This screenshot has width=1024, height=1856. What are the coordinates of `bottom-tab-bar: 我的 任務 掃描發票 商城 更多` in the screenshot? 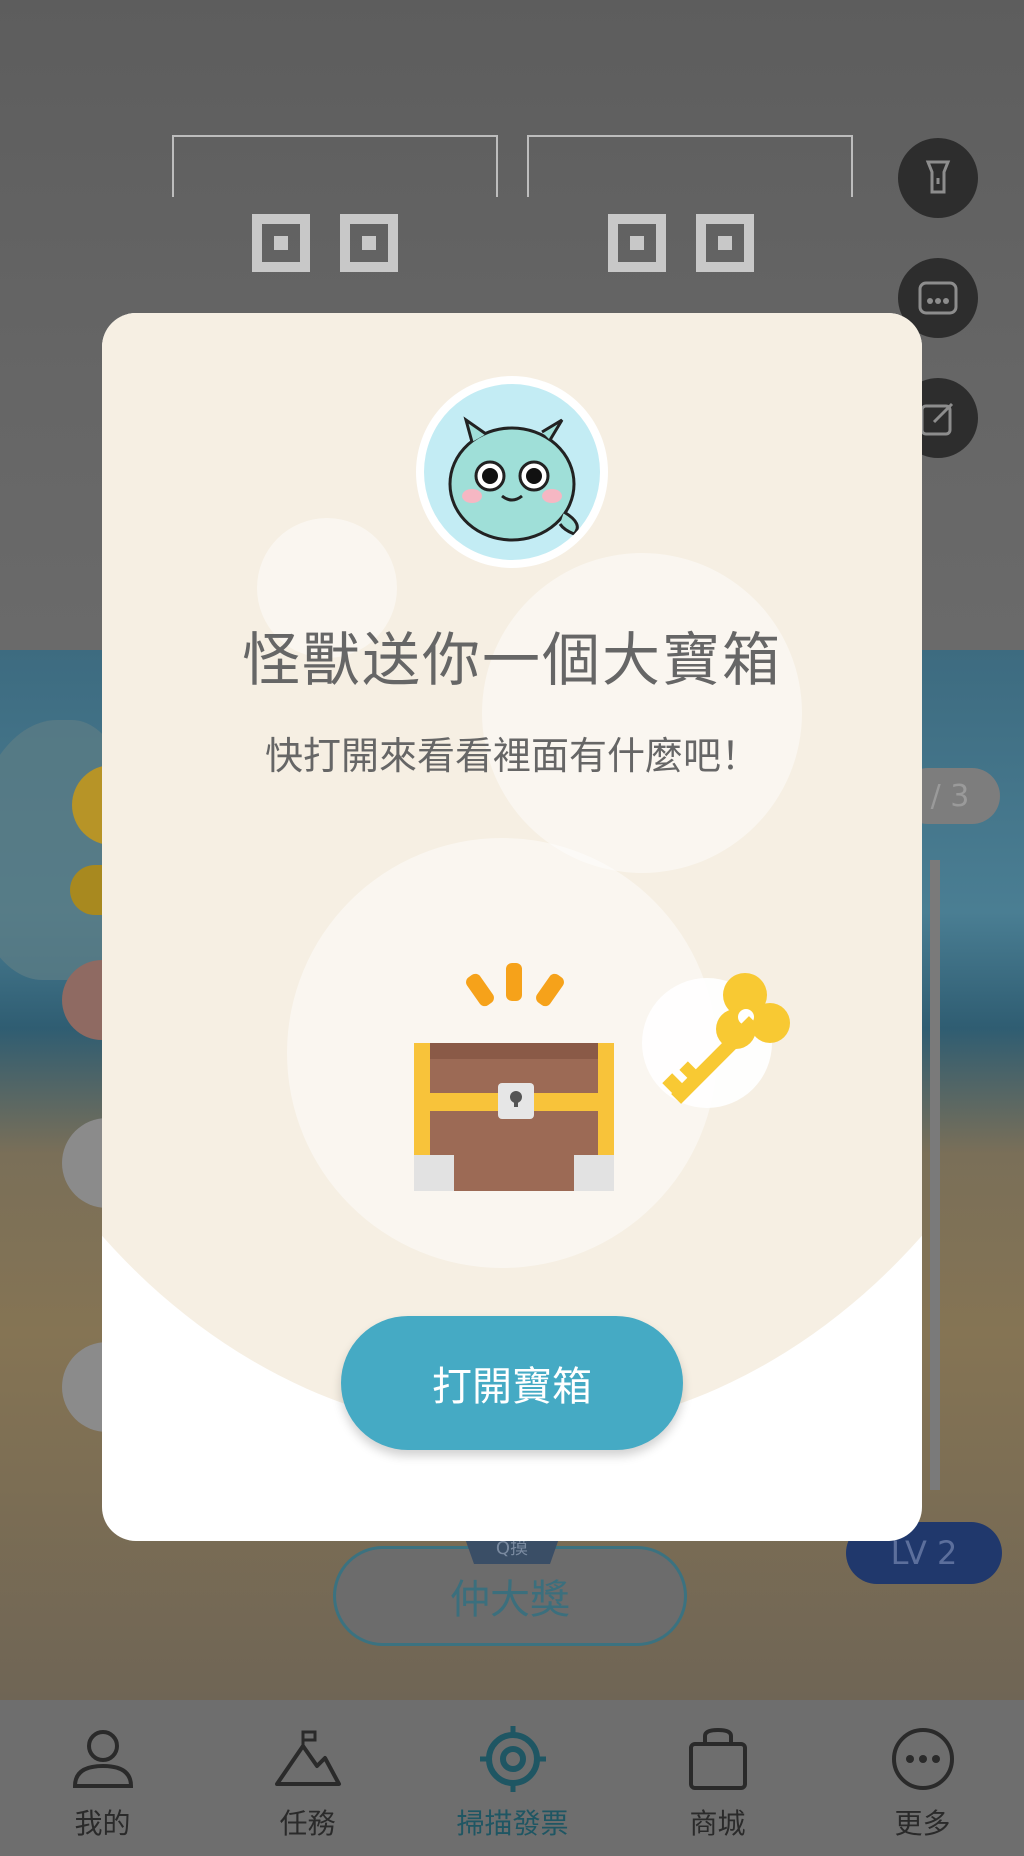 It's located at (512, 1778).